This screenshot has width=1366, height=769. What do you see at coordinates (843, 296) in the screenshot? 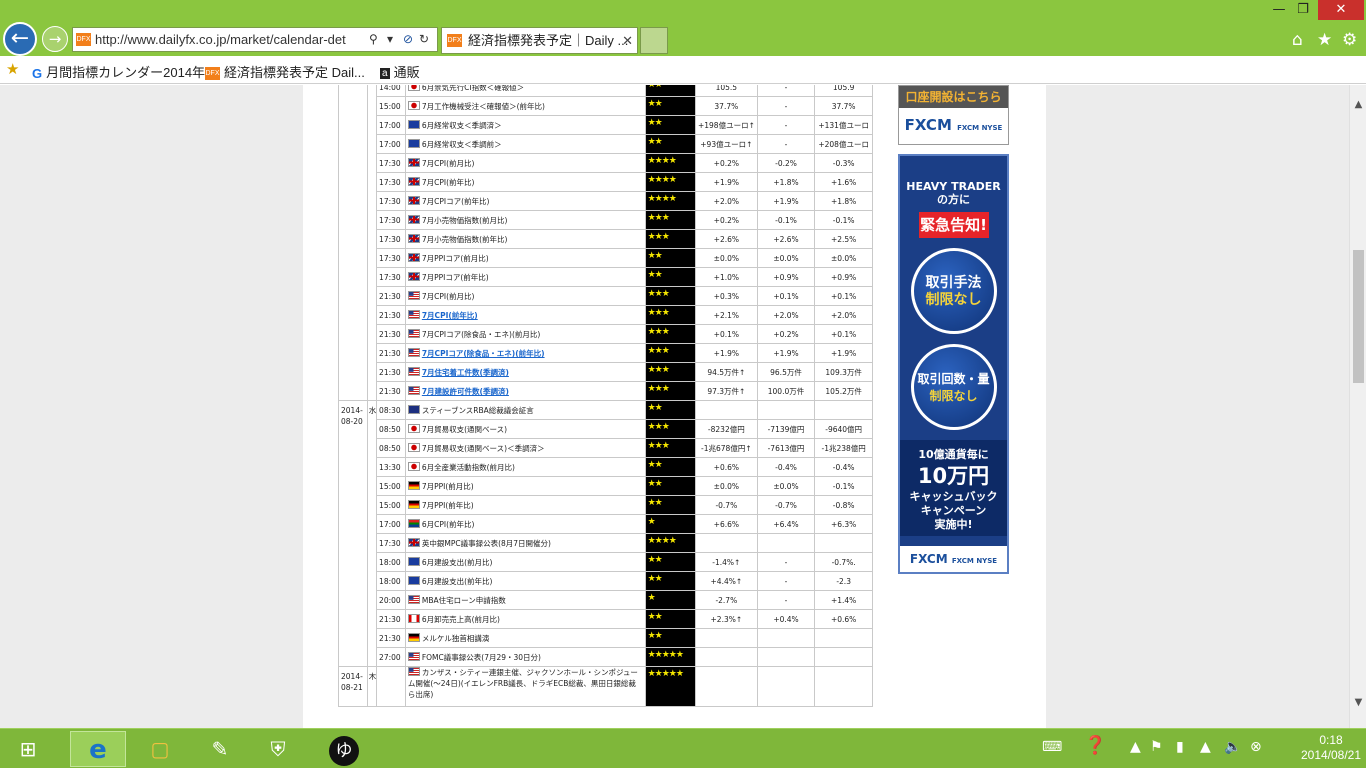
I see `previous-value: +0.1%` at bounding box center [843, 296].